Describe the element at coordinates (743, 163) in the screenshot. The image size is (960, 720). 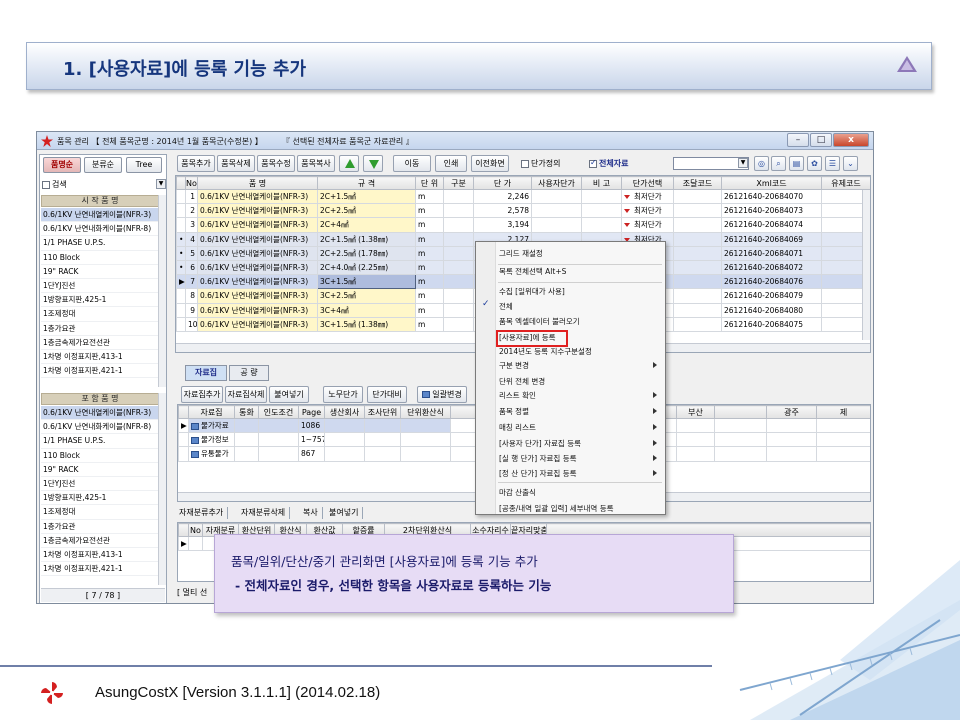
I see `chevron-down-icon: ▼` at that location.